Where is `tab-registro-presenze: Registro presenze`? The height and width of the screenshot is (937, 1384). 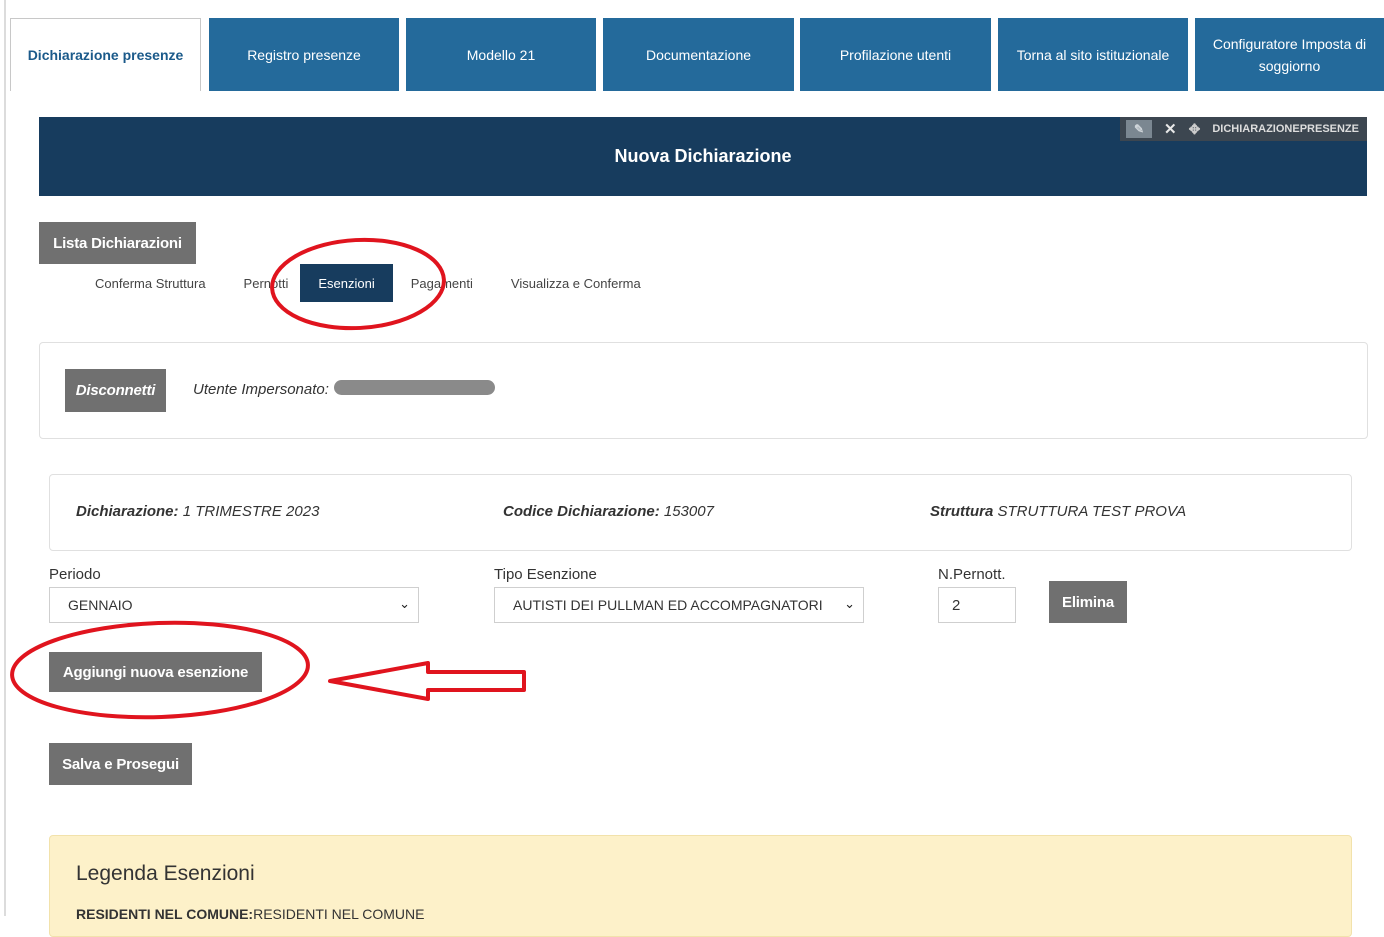 tab-registro-presenze: Registro presenze is located at coordinates (304, 54).